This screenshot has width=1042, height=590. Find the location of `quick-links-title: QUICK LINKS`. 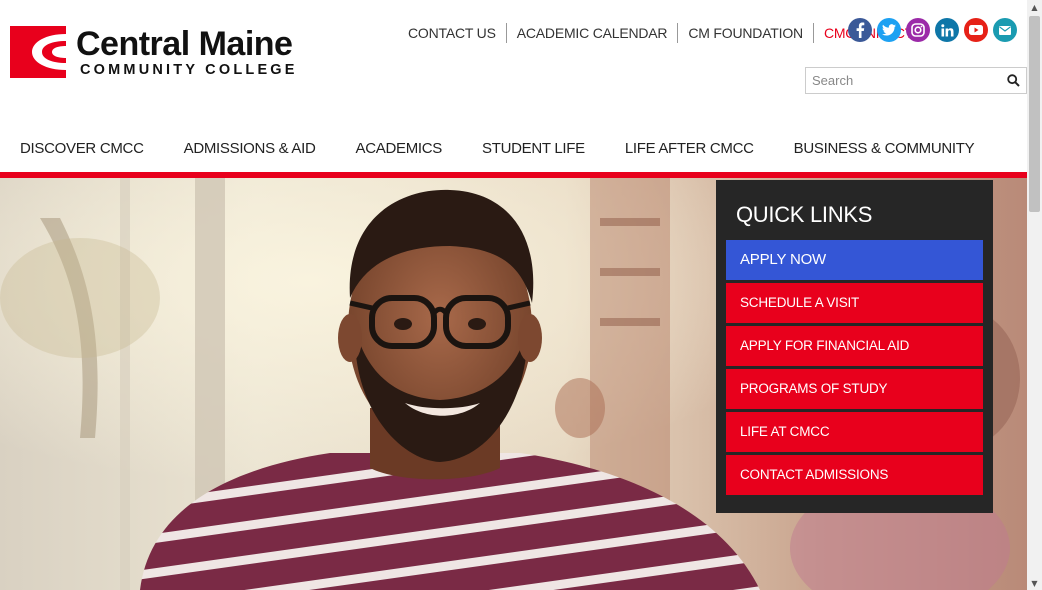

quick-links-title: QUICK LINKS is located at coordinates (804, 214).